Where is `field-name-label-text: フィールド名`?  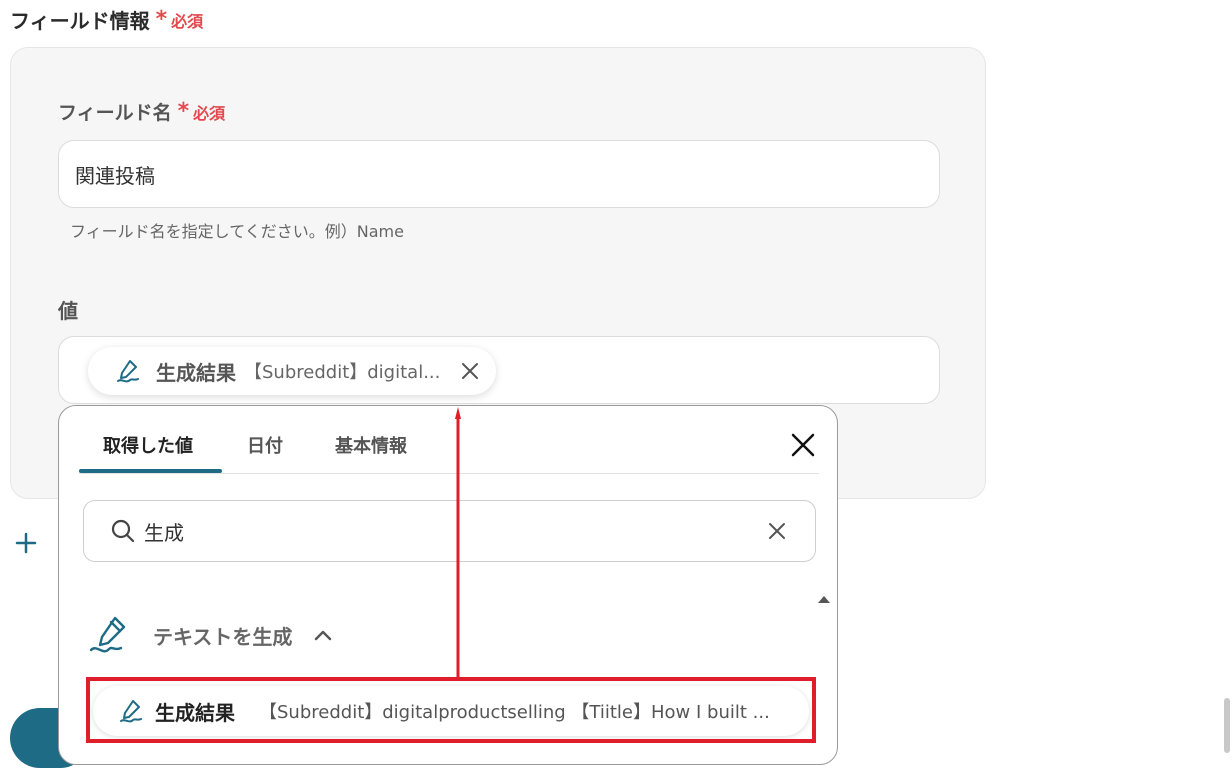
field-name-label-text: フィールド名 is located at coordinates (115, 113).